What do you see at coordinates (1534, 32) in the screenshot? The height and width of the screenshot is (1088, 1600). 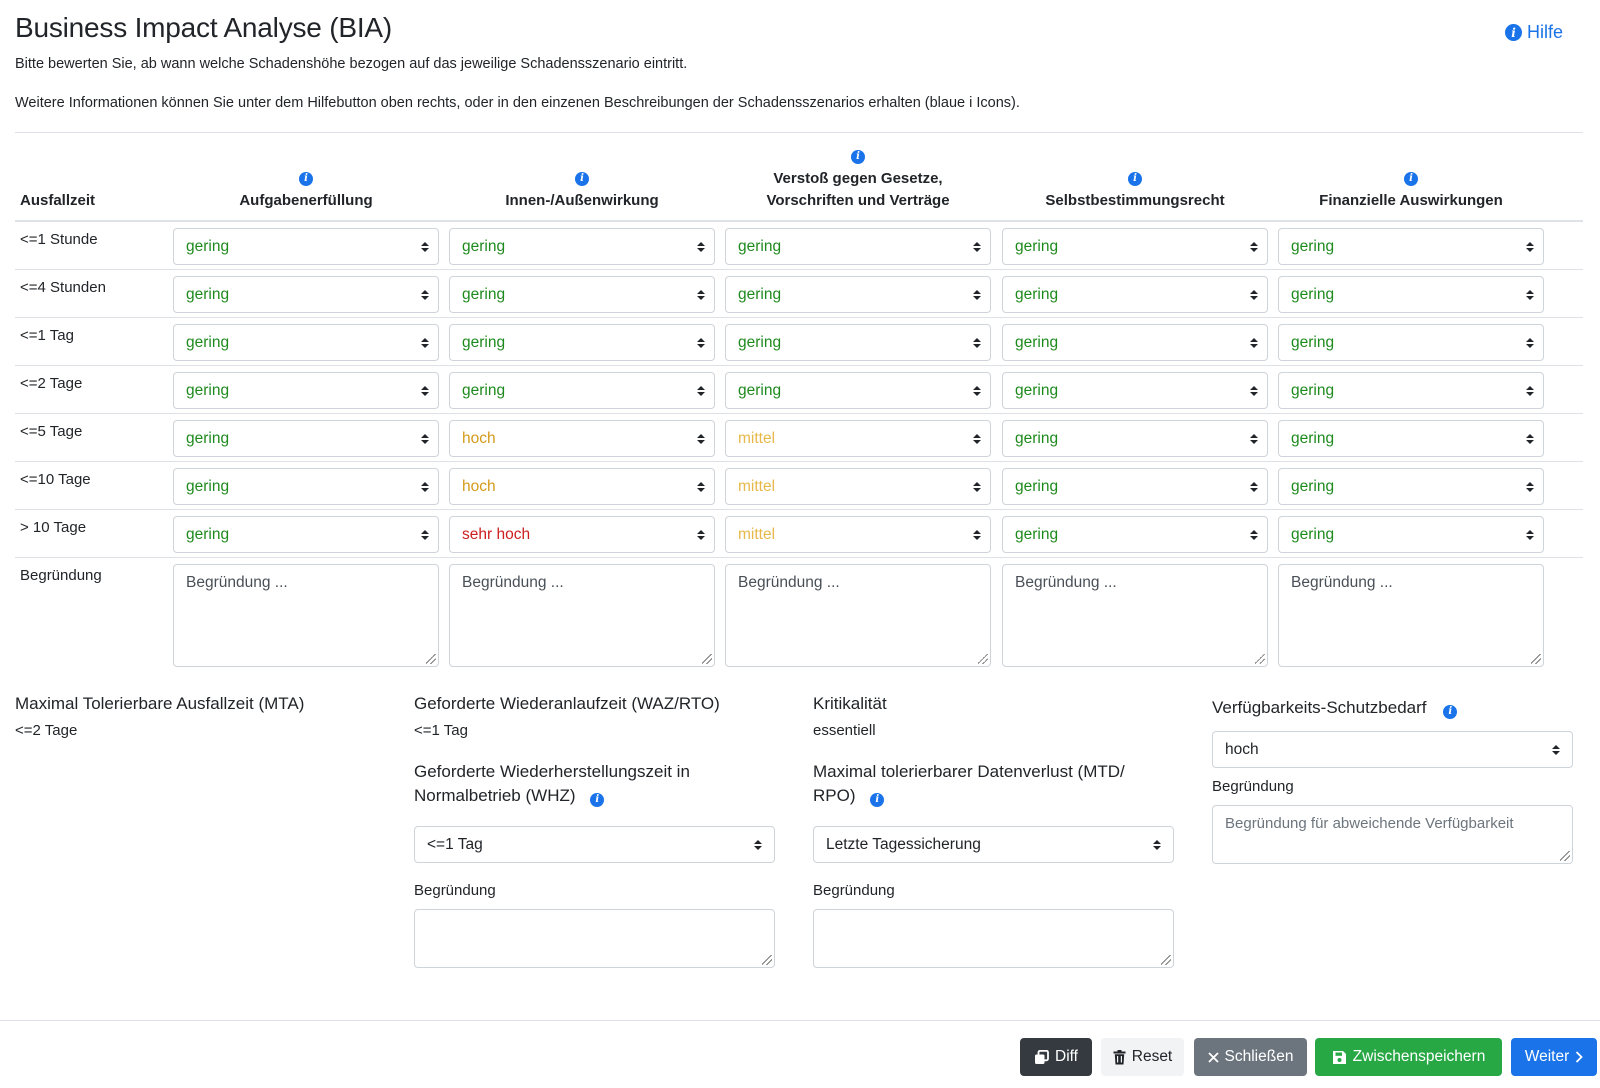 I see `help-link: i Hilfe` at bounding box center [1534, 32].